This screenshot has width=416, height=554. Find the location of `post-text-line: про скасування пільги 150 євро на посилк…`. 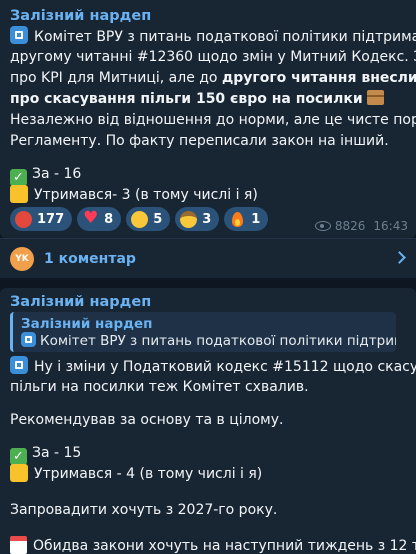

post-text-line: про скасування пільги 150 євро на посилк… is located at coordinates (209, 99).